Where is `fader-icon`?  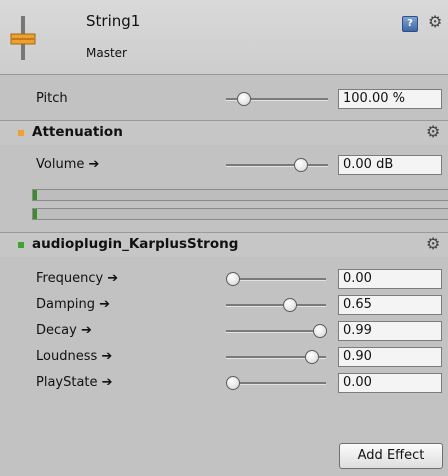
fader-icon is located at coordinates (23, 38).